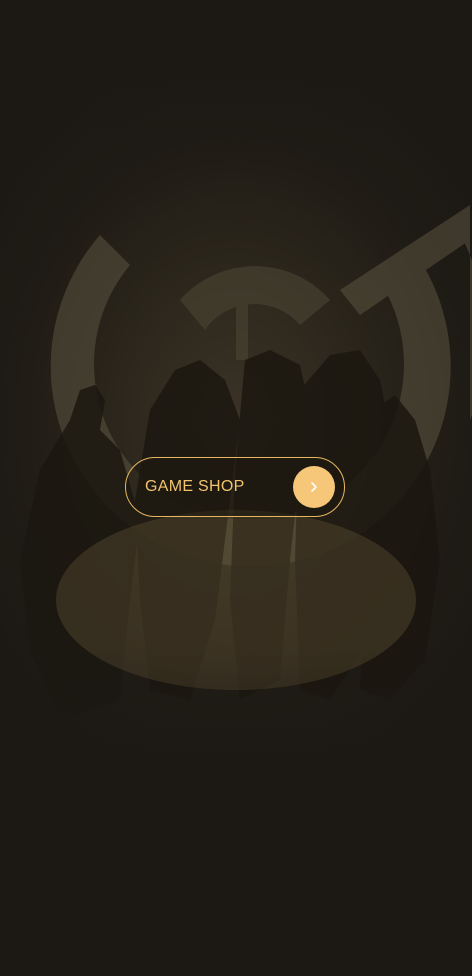  I want to click on chevron-right-icon, so click(314, 487).